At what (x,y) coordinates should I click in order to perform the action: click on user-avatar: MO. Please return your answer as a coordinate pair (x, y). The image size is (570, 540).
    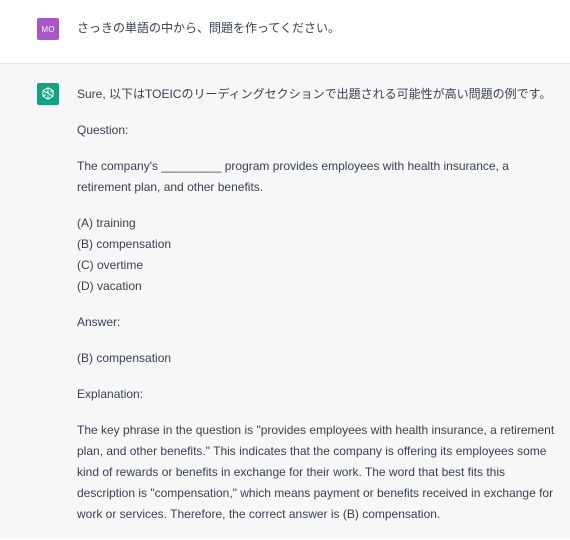
    Looking at the image, I should click on (48, 29).